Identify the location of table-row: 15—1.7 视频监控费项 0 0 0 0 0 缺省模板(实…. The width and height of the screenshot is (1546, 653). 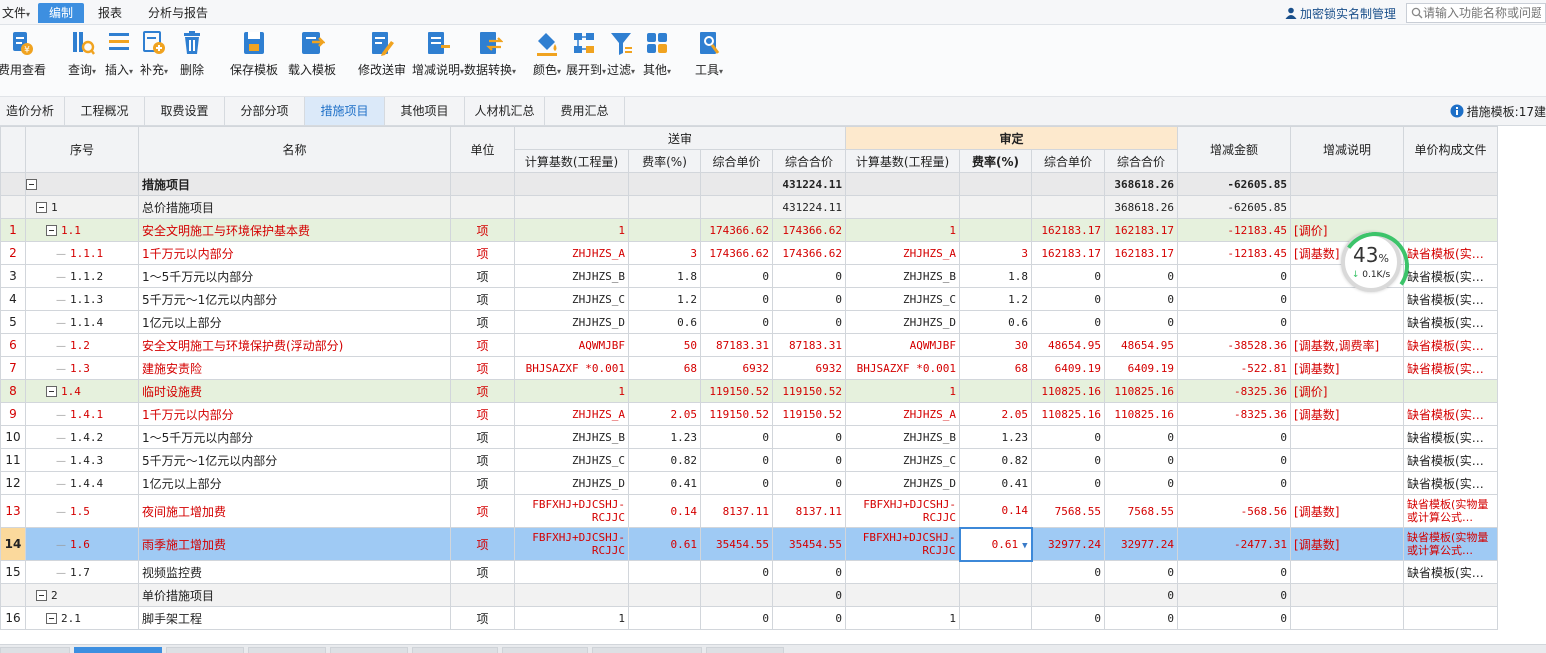
(749, 572).